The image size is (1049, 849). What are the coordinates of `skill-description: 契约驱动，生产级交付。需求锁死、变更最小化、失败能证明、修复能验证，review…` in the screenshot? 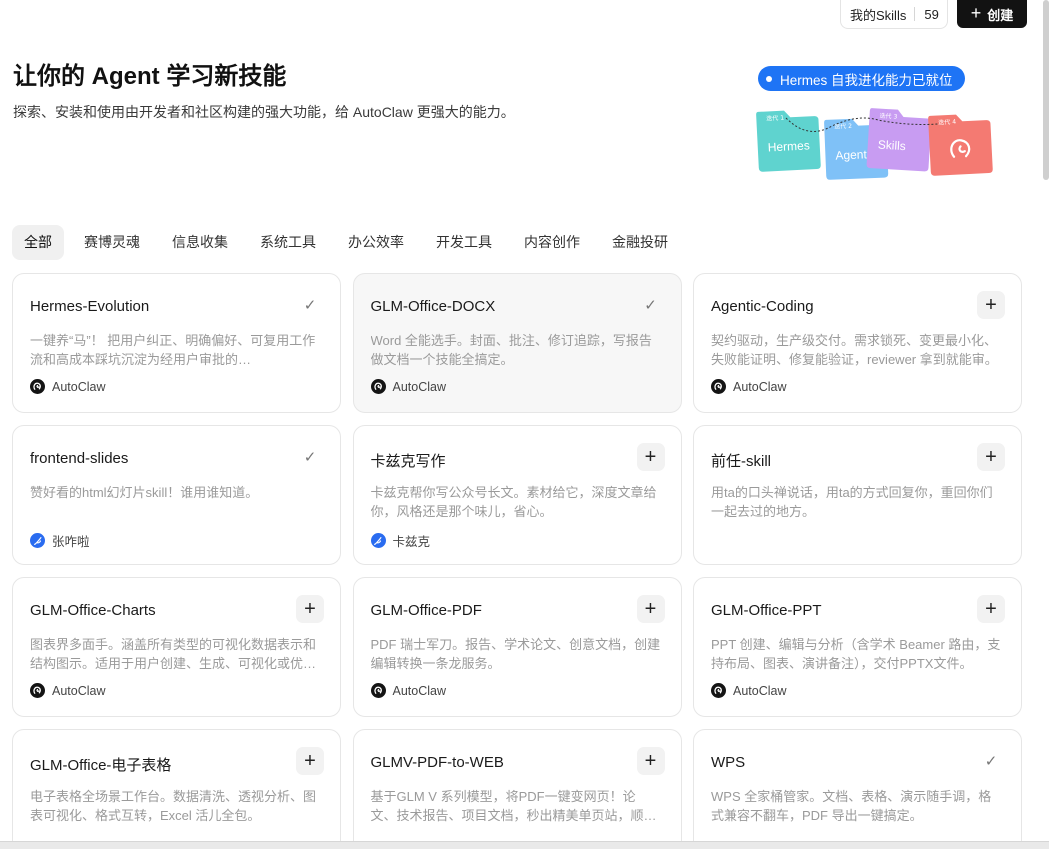 It's located at (854, 350).